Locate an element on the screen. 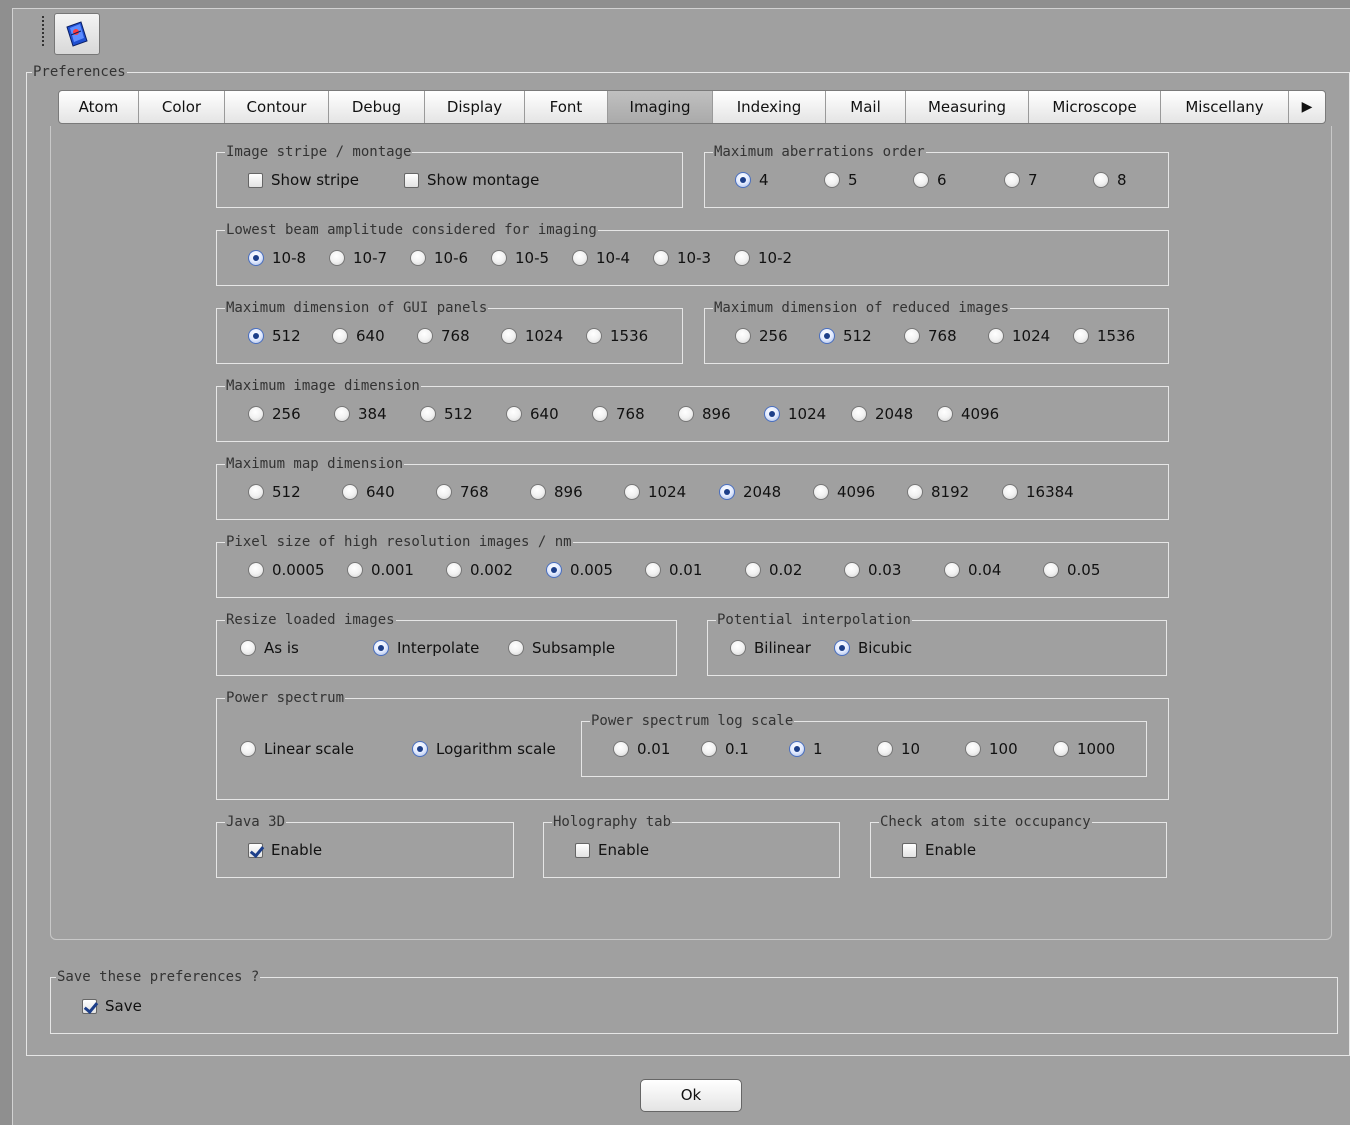 The width and height of the screenshot is (1350, 1125). occupancy-enable-checkbox: Enable is located at coordinates (939, 850).